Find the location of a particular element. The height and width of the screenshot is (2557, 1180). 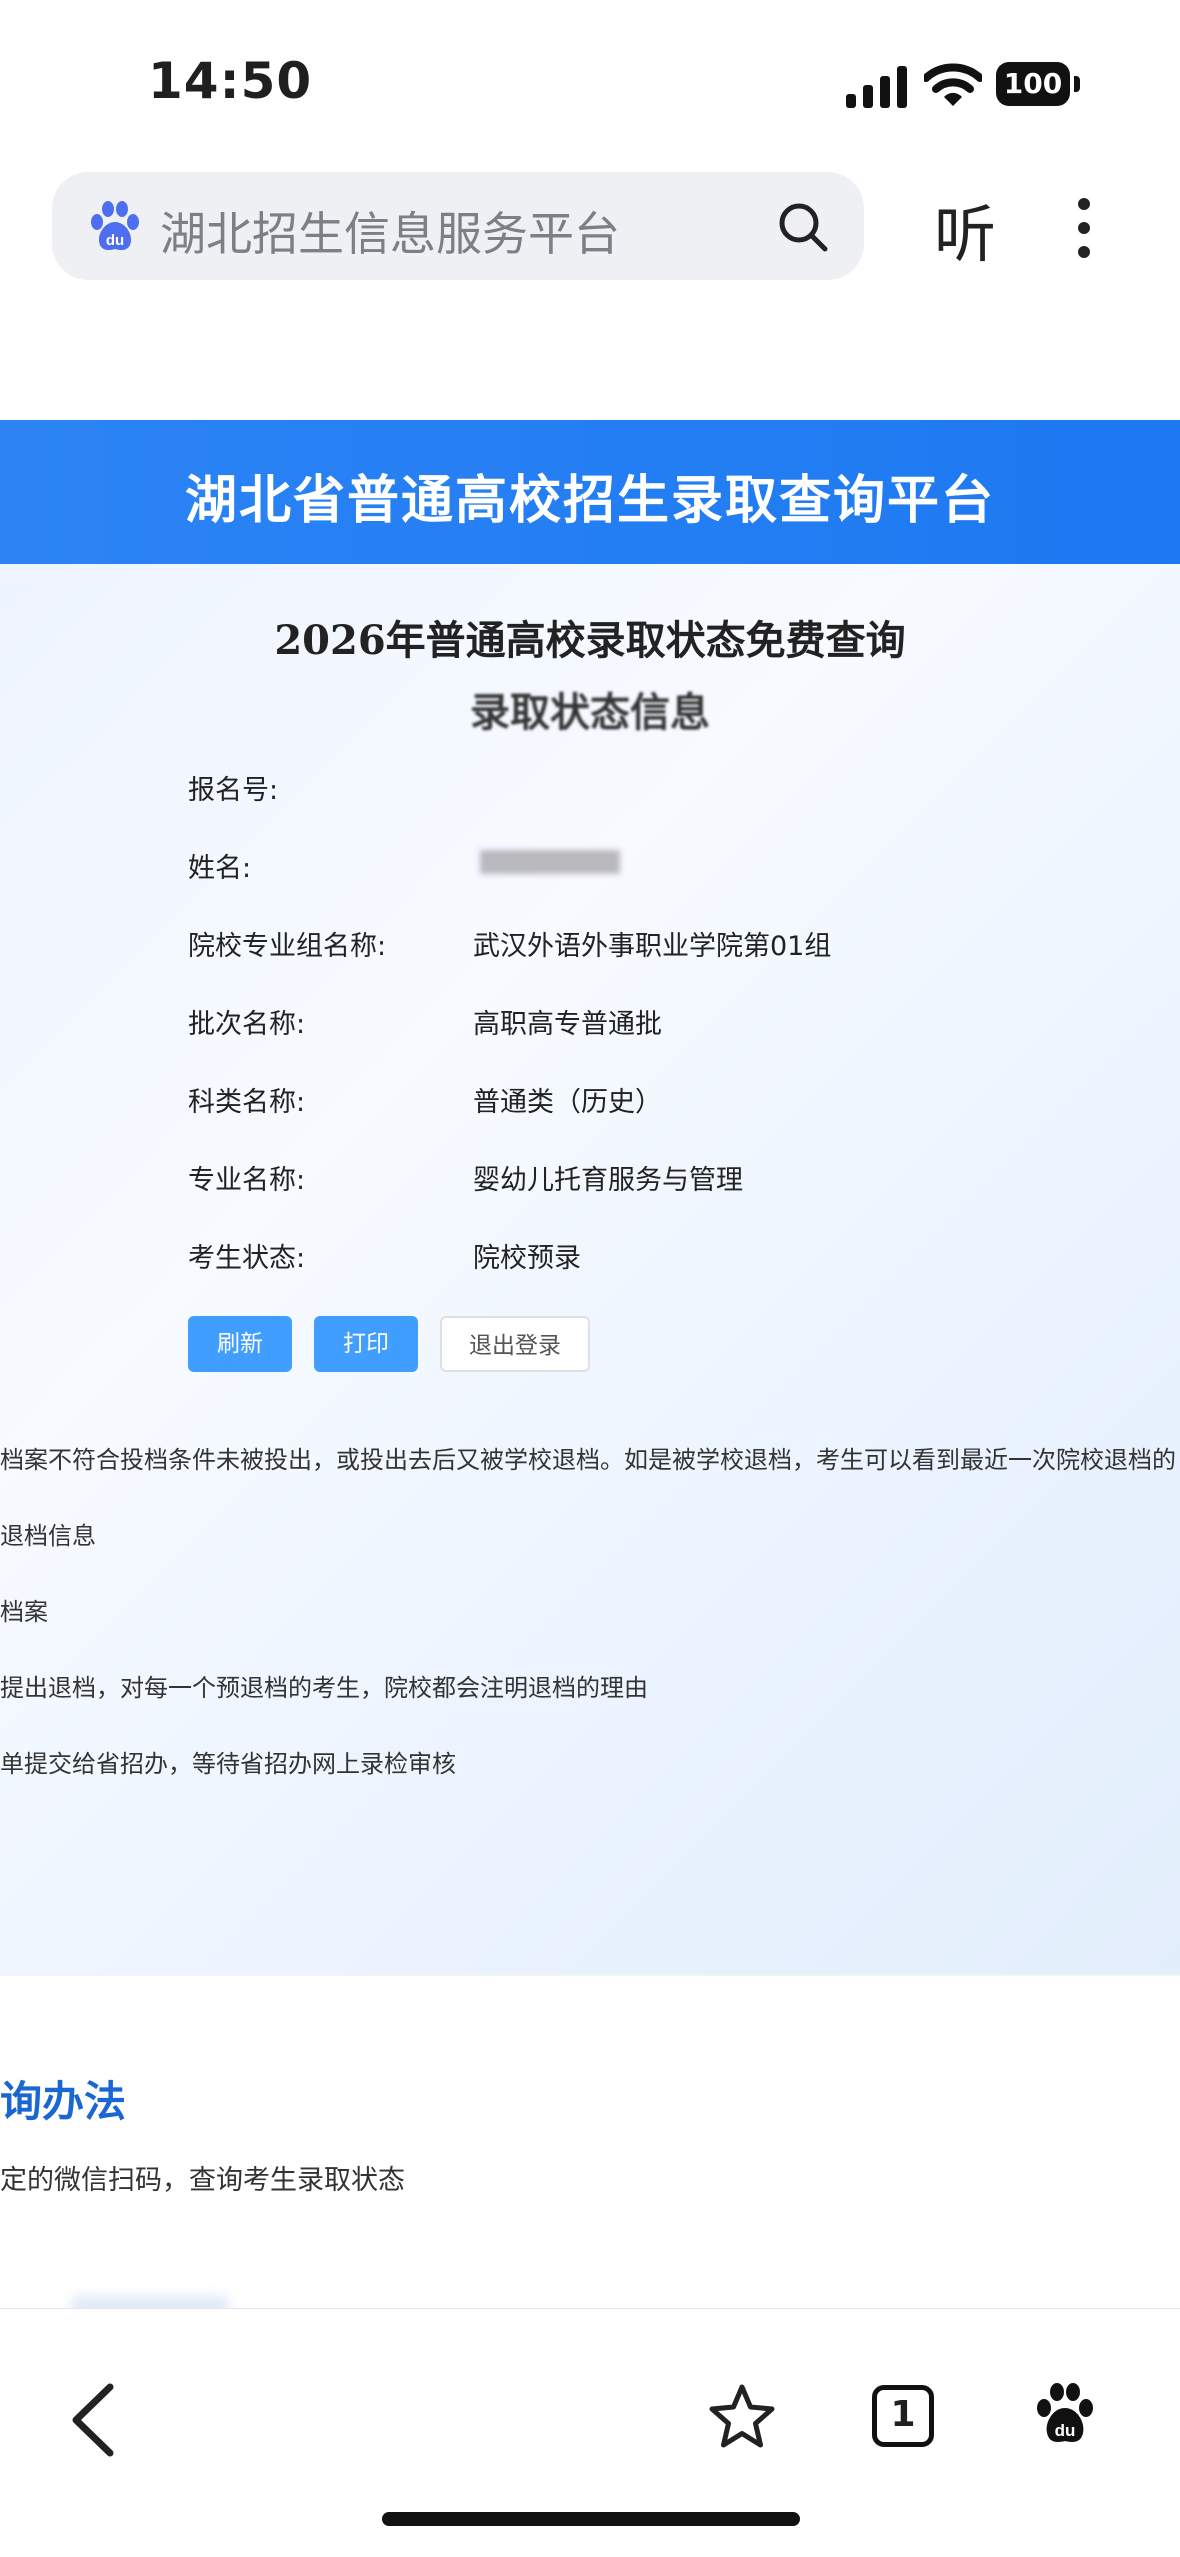

field-value: 武汉外语外事职业学院第01组 is located at coordinates (652, 946).